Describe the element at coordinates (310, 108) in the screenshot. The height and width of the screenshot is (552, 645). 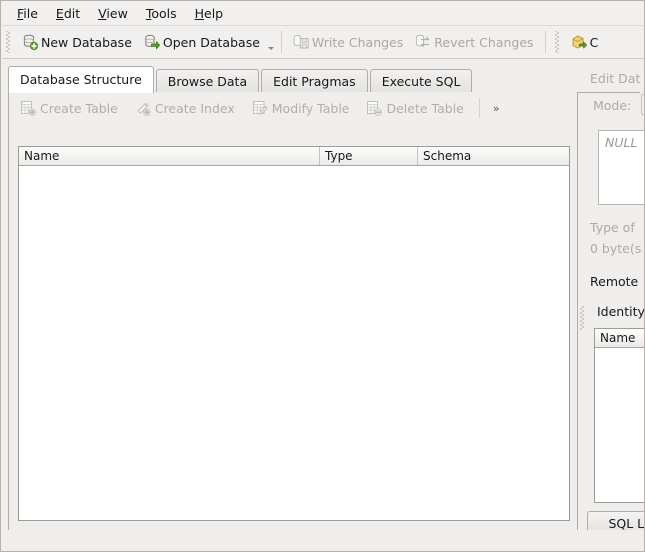
I see `modify-table-label: Modify Table` at that location.